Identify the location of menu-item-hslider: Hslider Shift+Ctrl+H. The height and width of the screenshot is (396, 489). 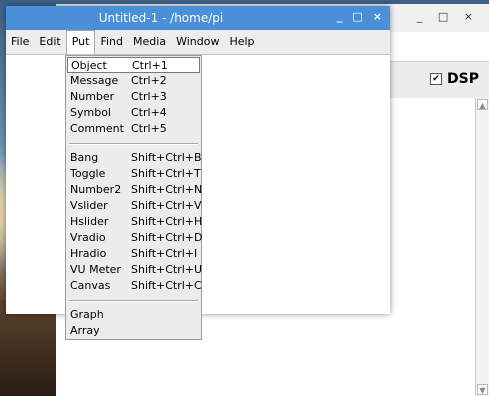
(134, 222).